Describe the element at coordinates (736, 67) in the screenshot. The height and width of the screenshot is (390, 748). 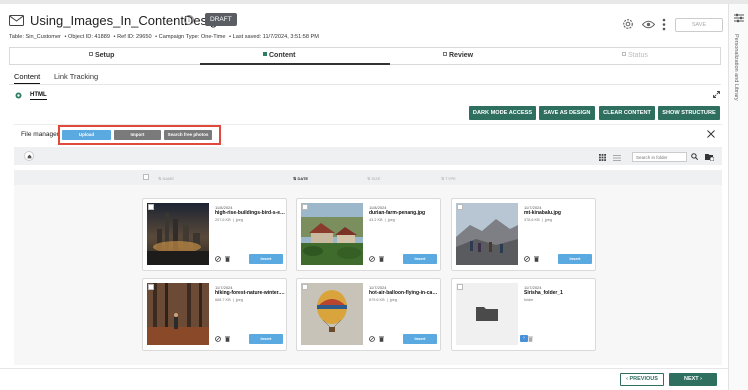
I see `right-rail-label: Personalization and Library` at that location.